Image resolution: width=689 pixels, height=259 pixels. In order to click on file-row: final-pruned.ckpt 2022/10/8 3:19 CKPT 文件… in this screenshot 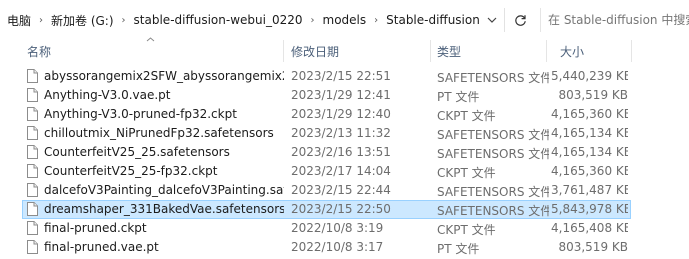, I will do `click(344, 228)`.